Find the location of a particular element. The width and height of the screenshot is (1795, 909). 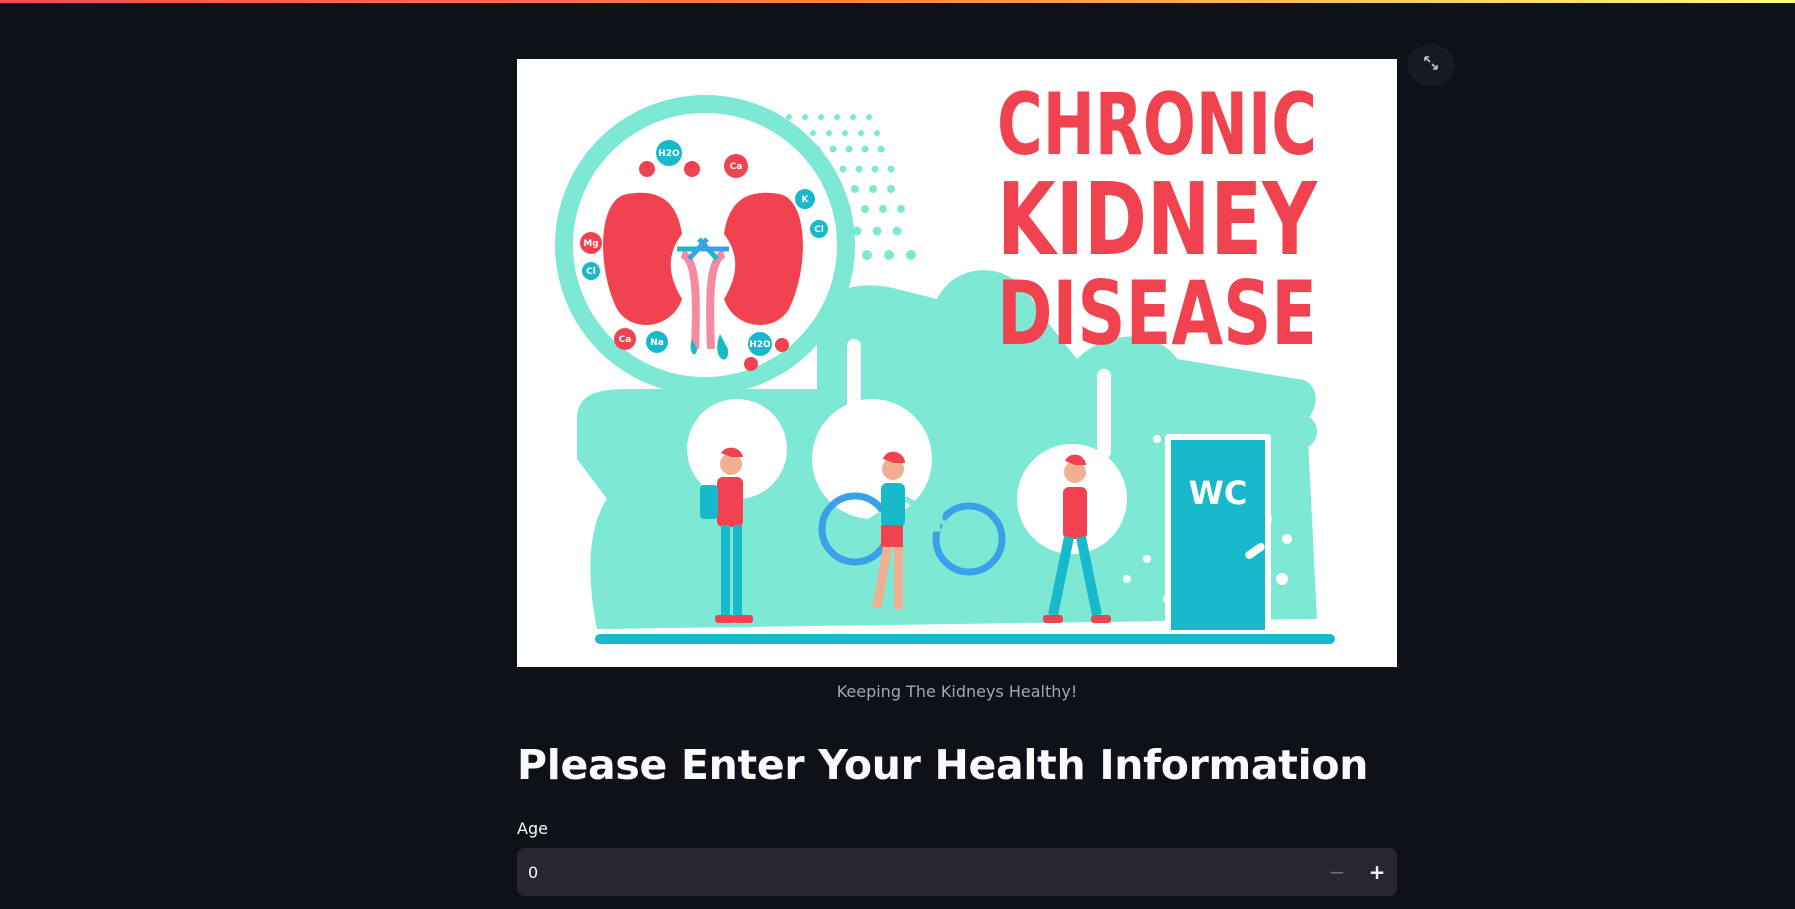

minus-icon: − is located at coordinates (1337, 872).